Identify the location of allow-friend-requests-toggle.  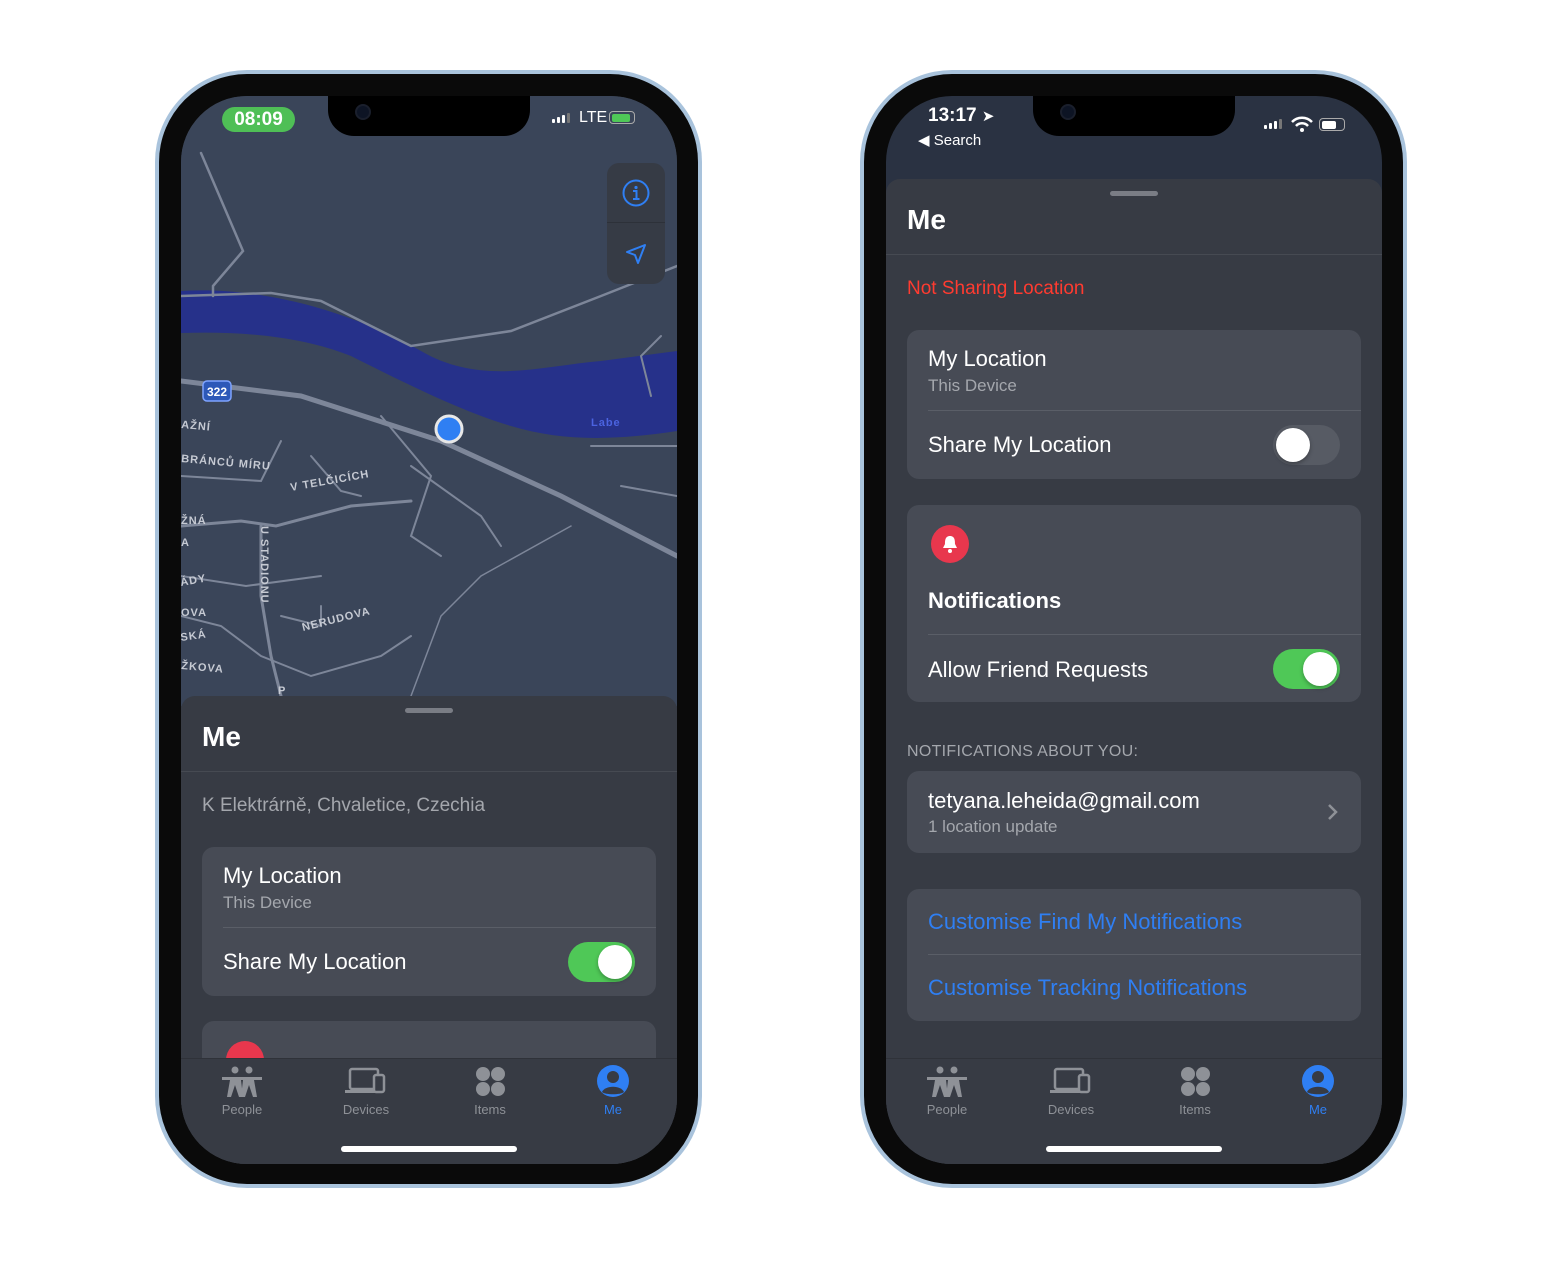
(1306, 669).